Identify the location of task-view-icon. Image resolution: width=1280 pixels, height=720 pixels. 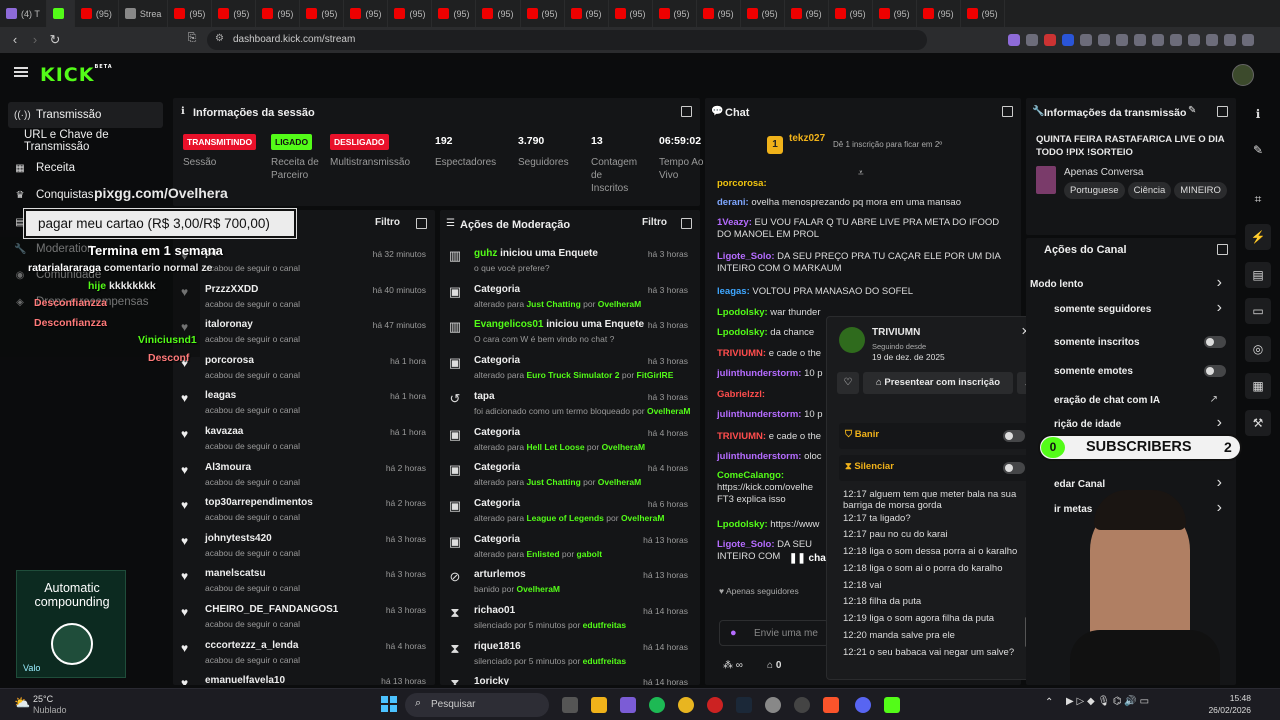
(570, 705).